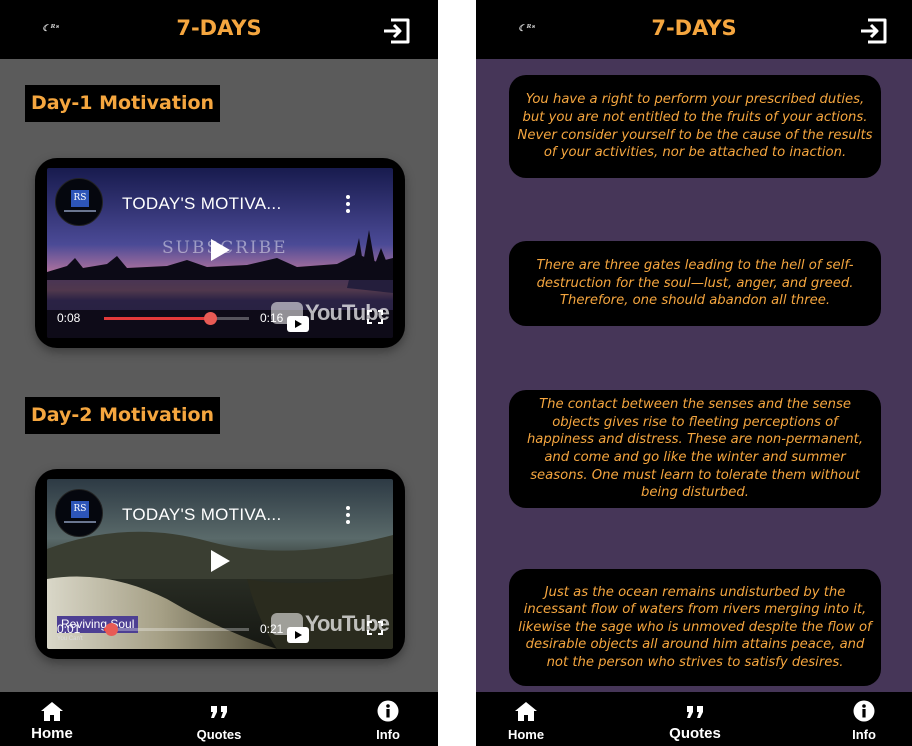 The width and height of the screenshot is (912, 746). What do you see at coordinates (69, 318) in the screenshot?
I see `video-current-time: 0:08` at bounding box center [69, 318].